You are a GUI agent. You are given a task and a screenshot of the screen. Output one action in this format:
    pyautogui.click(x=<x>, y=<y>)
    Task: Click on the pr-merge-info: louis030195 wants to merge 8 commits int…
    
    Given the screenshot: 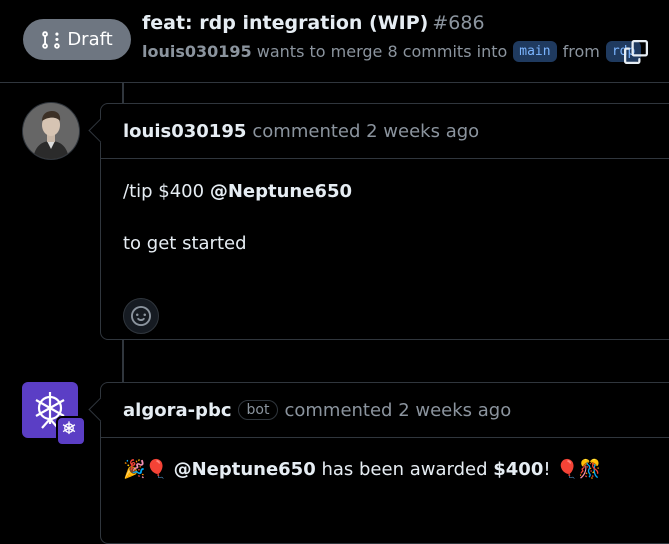 What is the action you would take?
    pyautogui.click(x=394, y=51)
    